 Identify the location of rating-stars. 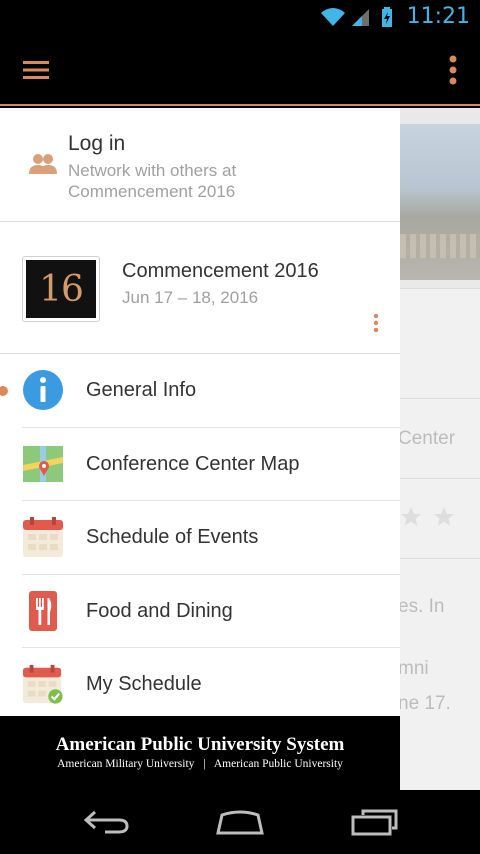
(430, 519).